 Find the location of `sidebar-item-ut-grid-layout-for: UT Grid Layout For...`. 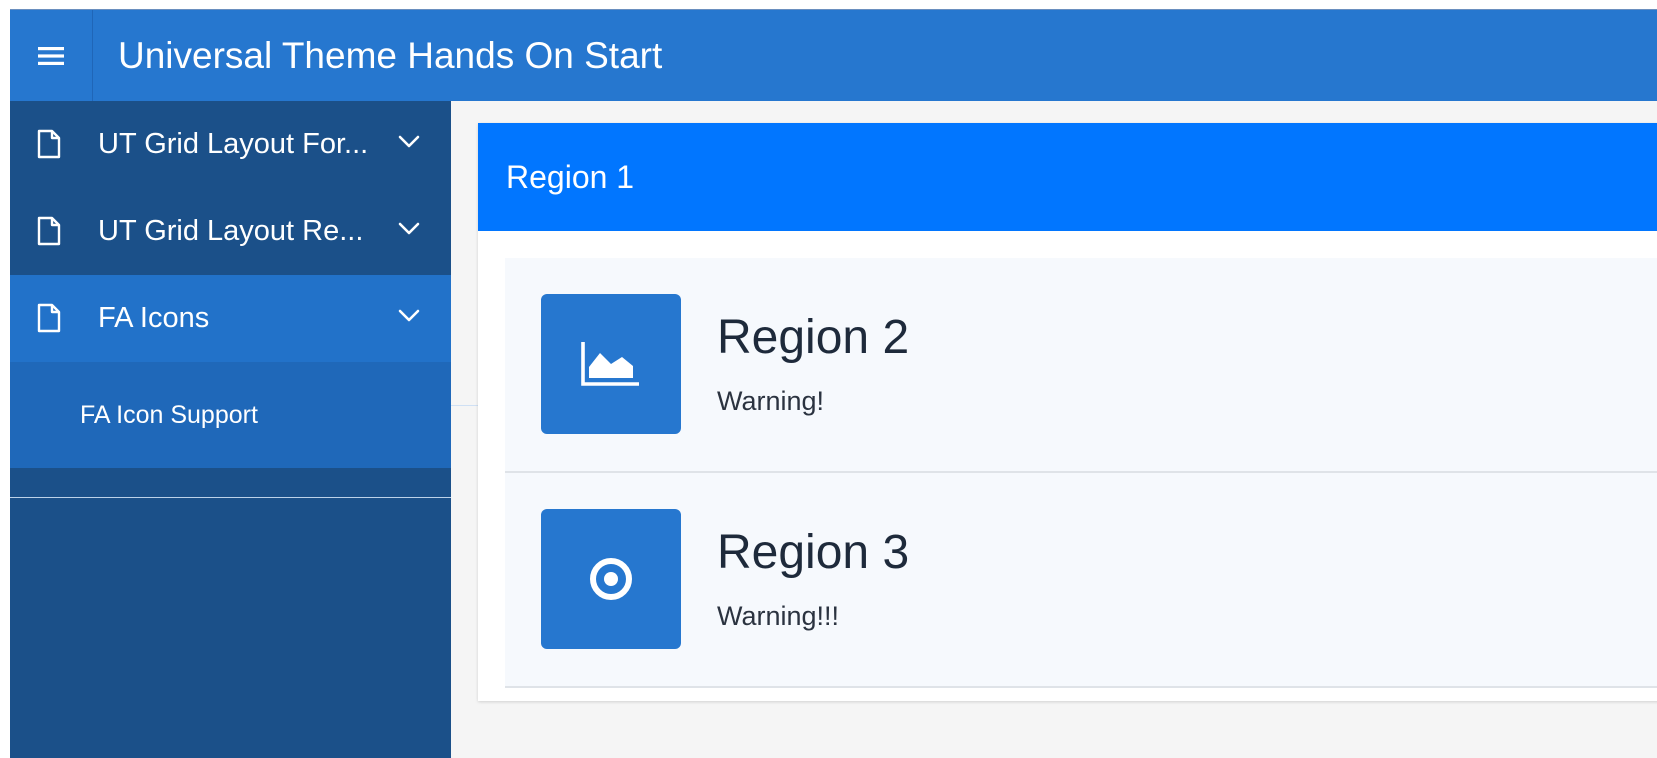

sidebar-item-ut-grid-layout-for: UT Grid Layout For... is located at coordinates (230, 144).